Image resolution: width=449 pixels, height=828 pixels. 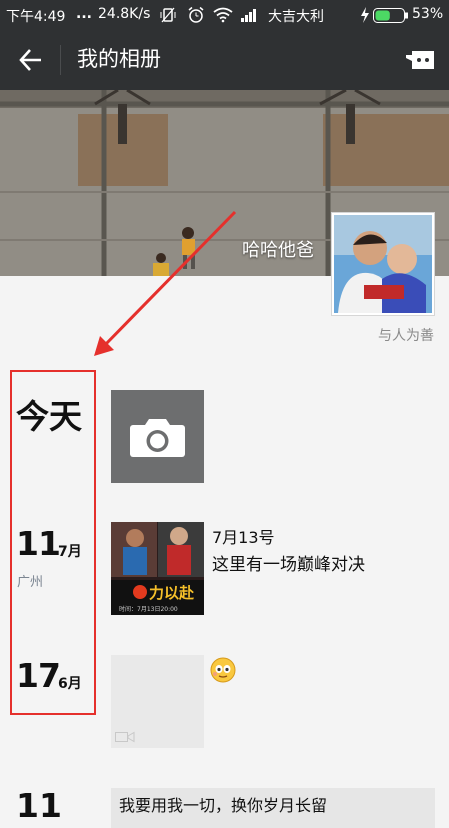 I want to click on back-arrow-icon, so click(x=31, y=60).